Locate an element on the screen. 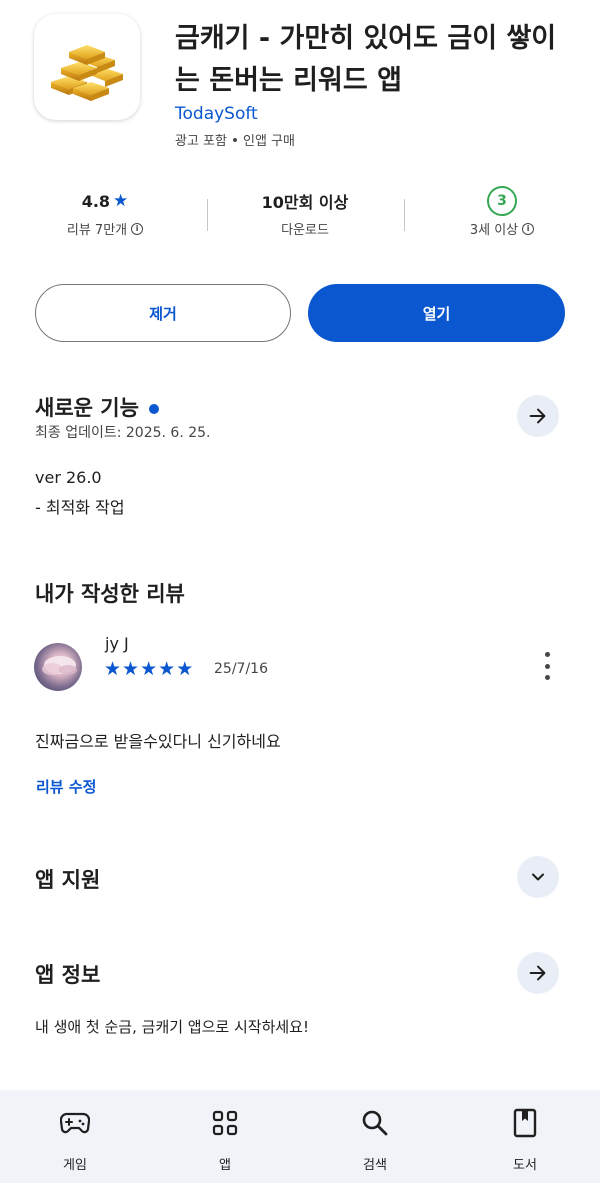  review-stars: ★ ★ ★ ★ ★ is located at coordinates (148, 669).